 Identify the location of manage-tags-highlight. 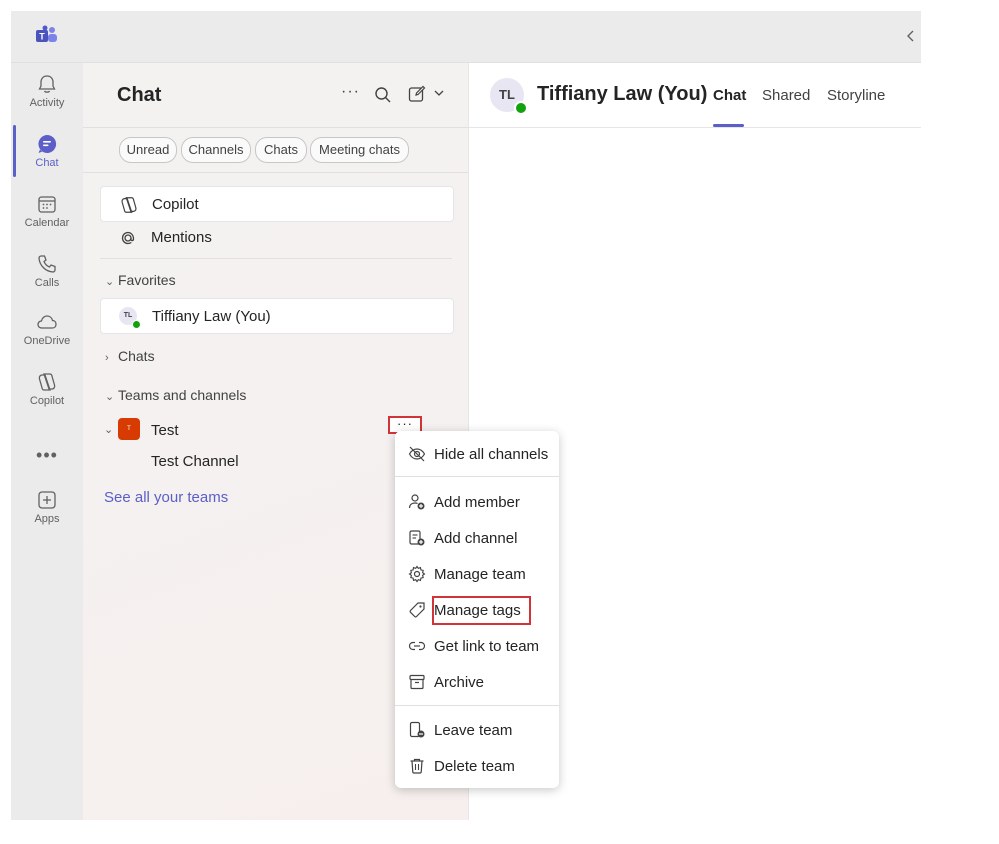
(481, 610).